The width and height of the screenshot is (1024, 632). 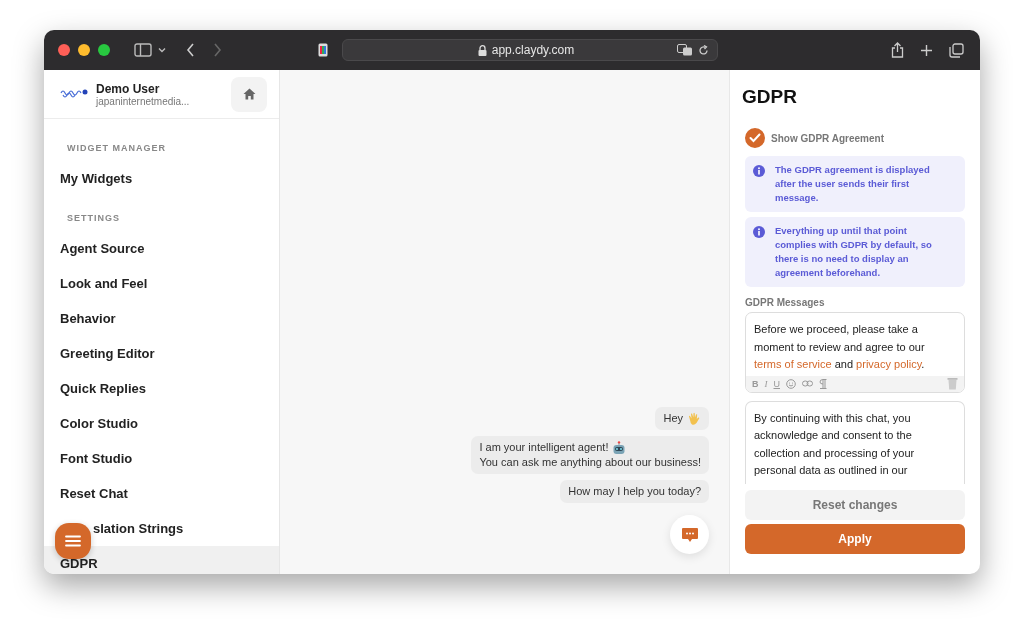 I want to click on sidebar-item: Behavior, so click(x=161, y=318).